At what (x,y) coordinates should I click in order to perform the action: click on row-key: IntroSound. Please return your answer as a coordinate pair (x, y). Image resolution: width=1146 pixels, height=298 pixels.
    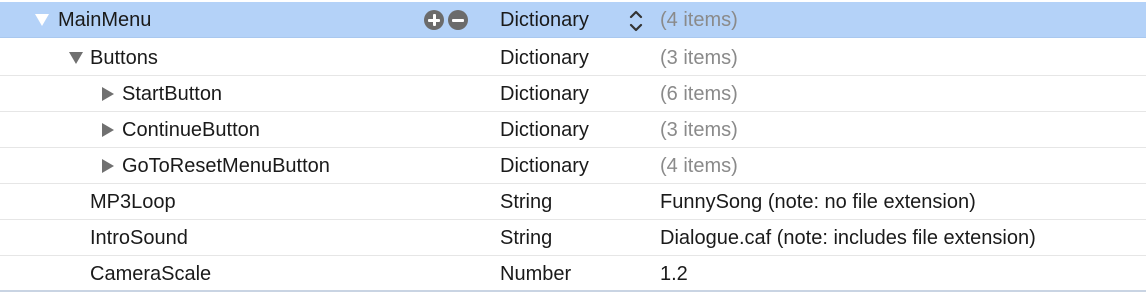
    Looking at the image, I should click on (139, 238).